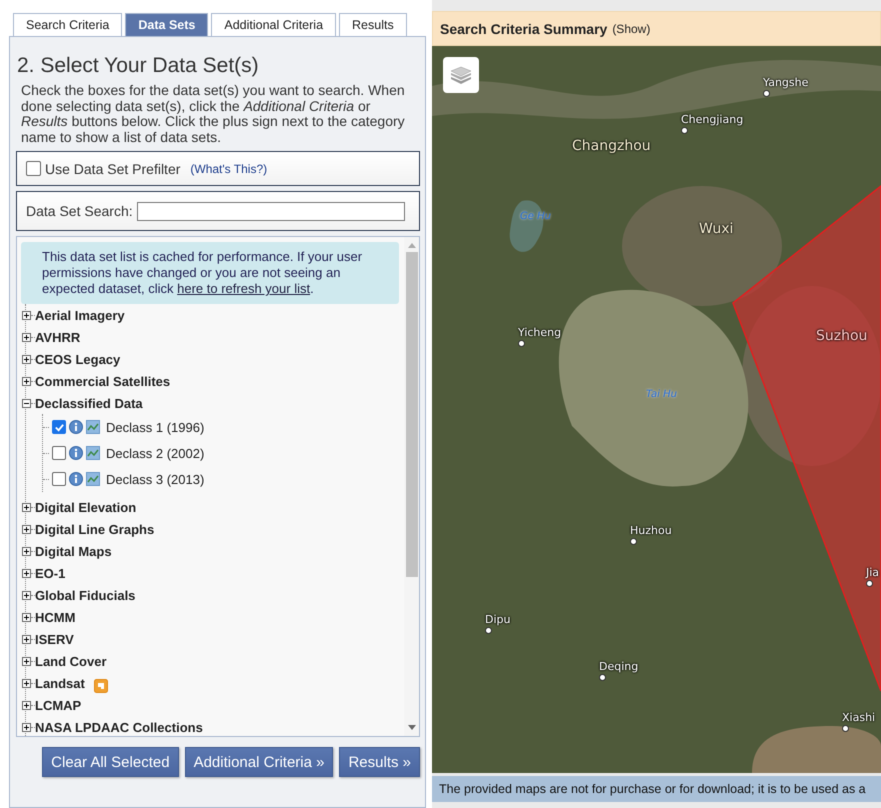 This screenshot has height=808, width=881. Describe the element at coordinates (270, 211) in the screenshot. I see `search-field` at that location.